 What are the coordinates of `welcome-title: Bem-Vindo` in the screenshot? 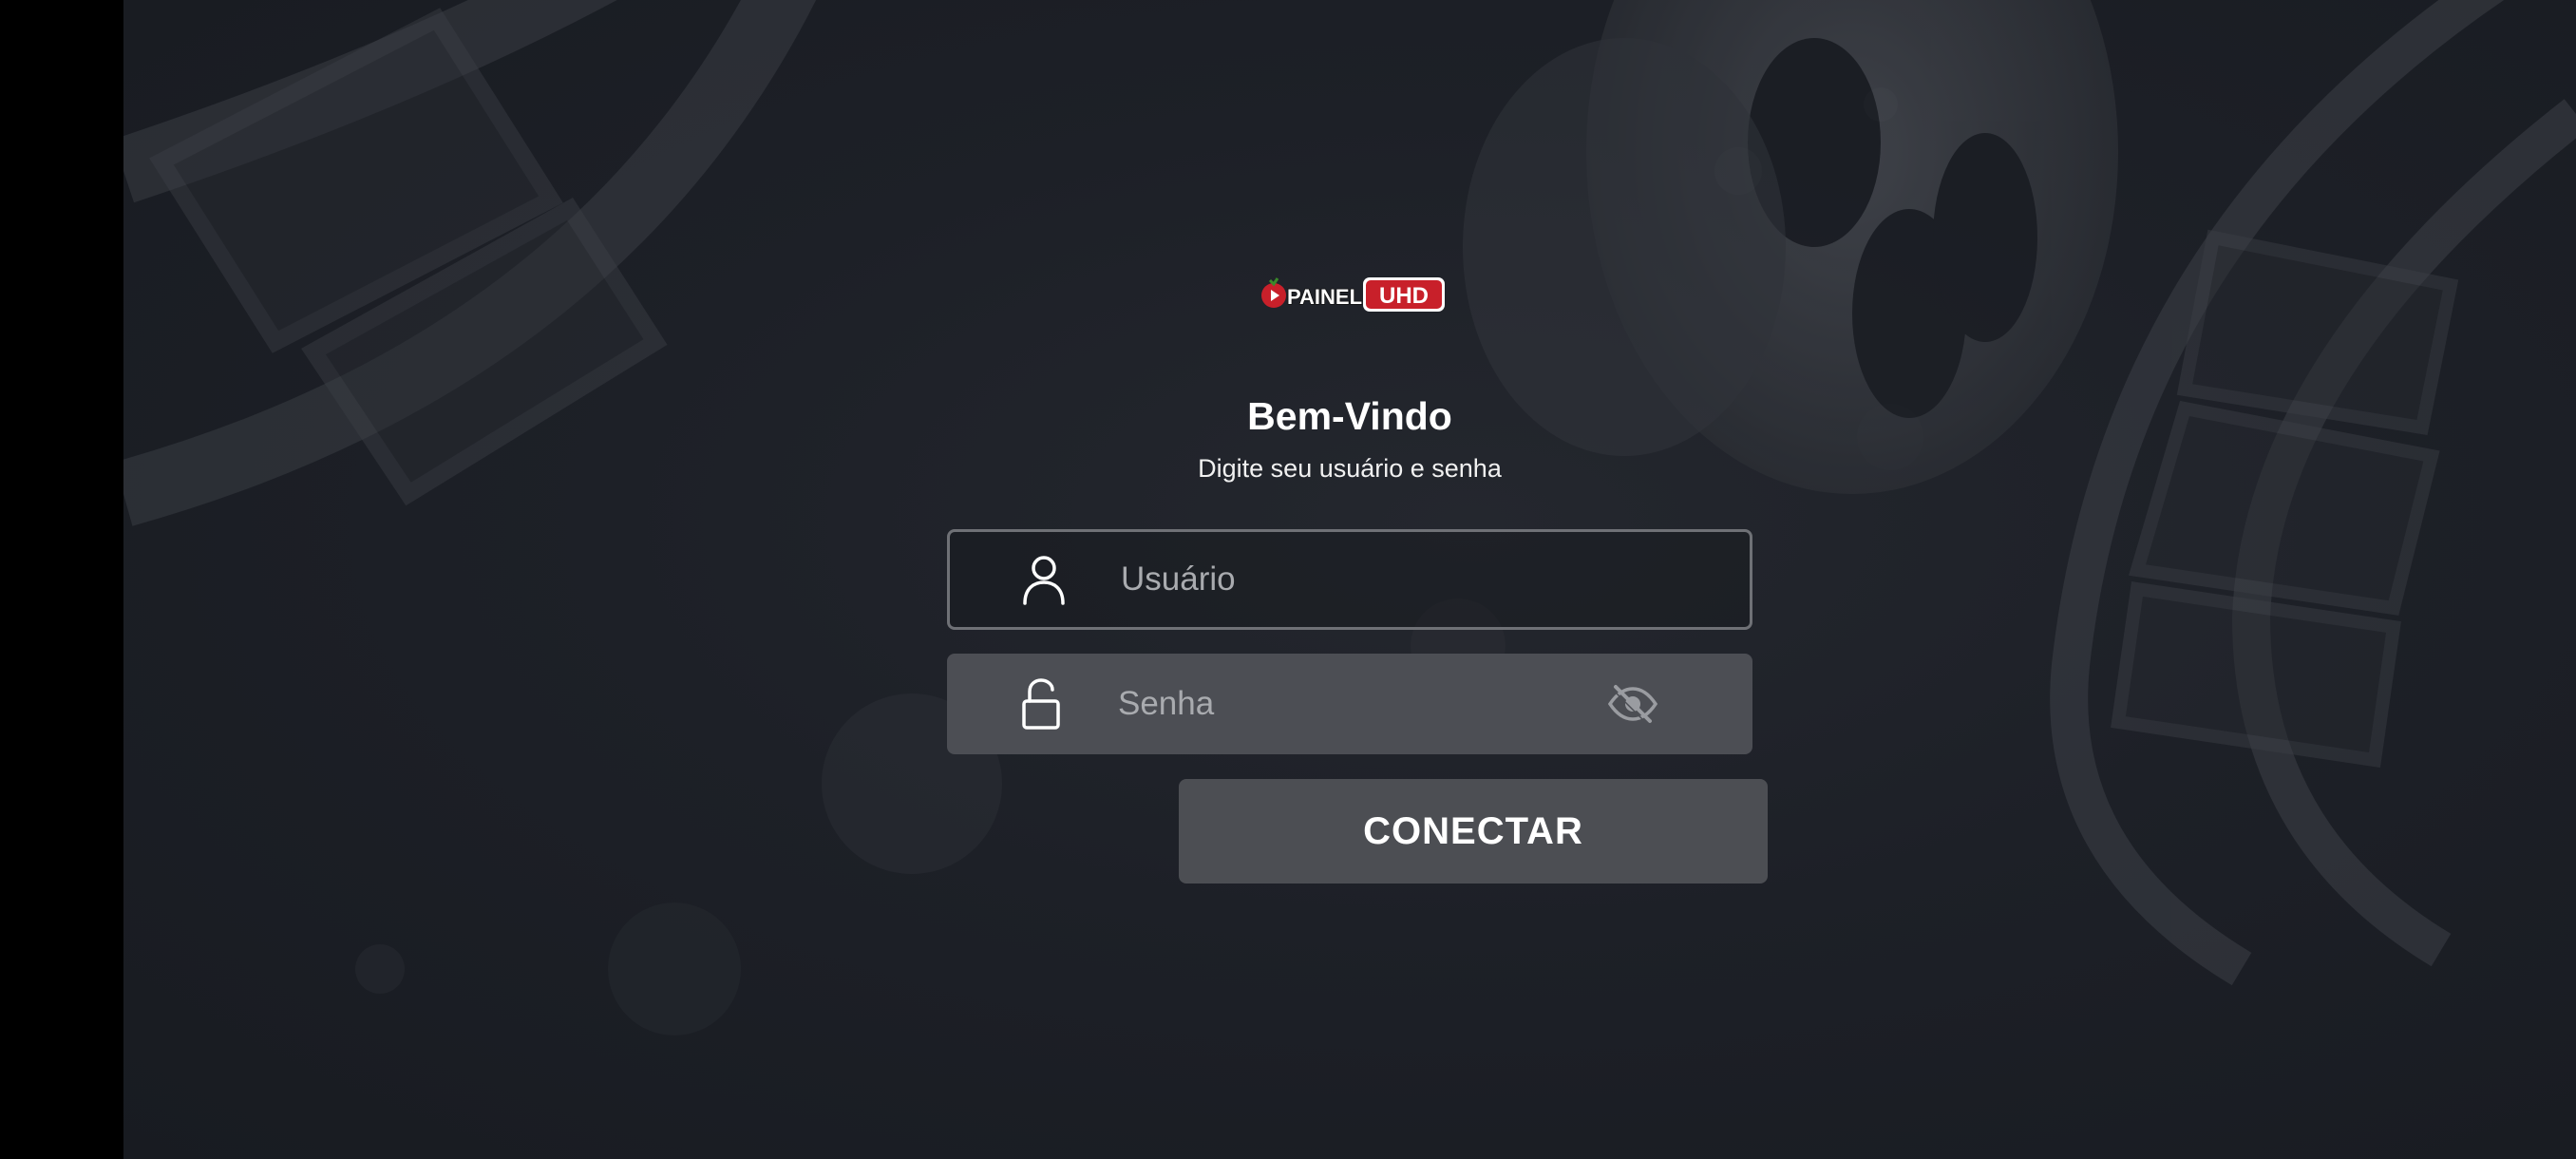 It's located at (1349, 416).